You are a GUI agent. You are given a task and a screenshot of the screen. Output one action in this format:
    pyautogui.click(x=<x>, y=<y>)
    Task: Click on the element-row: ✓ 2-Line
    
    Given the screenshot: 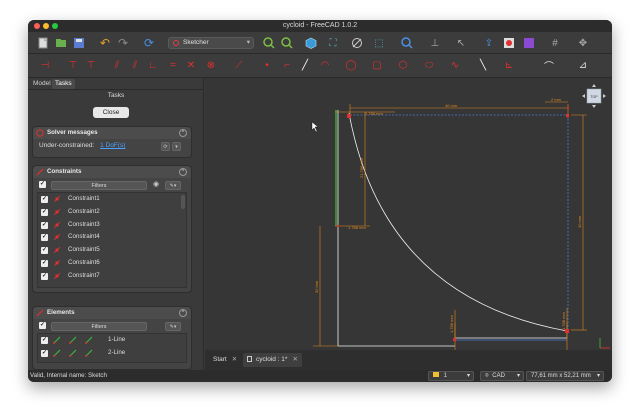 What is the action you would take?
    pyautogui.click(x=112, y=353)
    